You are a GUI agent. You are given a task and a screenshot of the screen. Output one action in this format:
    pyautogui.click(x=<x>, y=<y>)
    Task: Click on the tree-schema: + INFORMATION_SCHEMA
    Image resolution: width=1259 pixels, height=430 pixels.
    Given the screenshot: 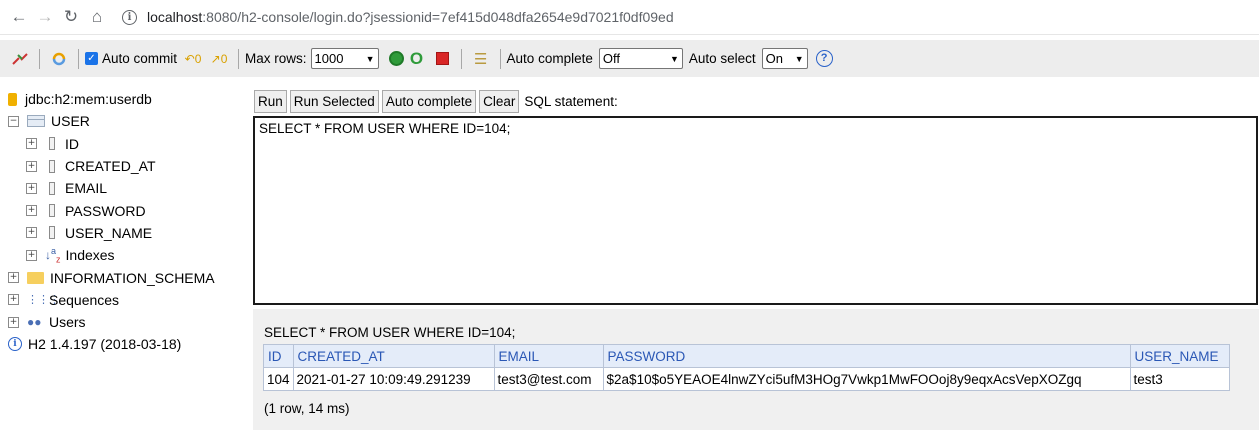 What is the action you would take?
    pyautogui.click(x=128, y=277)
    